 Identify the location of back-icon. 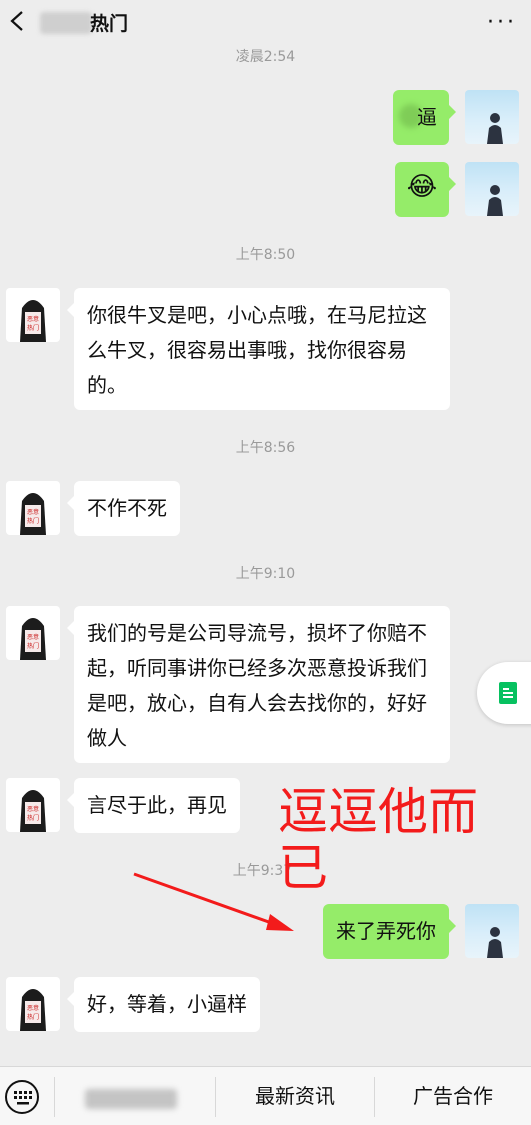
(17, 21).